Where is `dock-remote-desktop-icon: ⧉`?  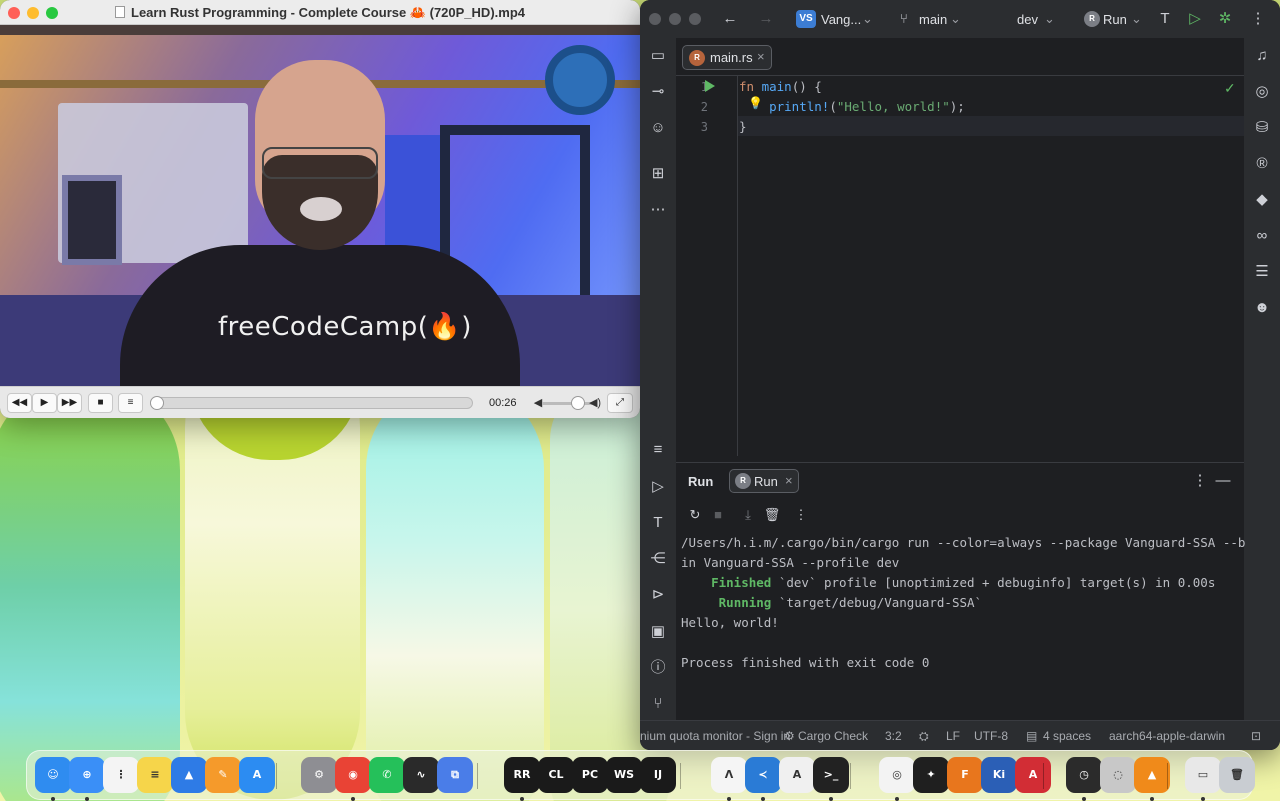
dock-remote-desktop-icon: ⧉ is located at coordinates (455, 775).